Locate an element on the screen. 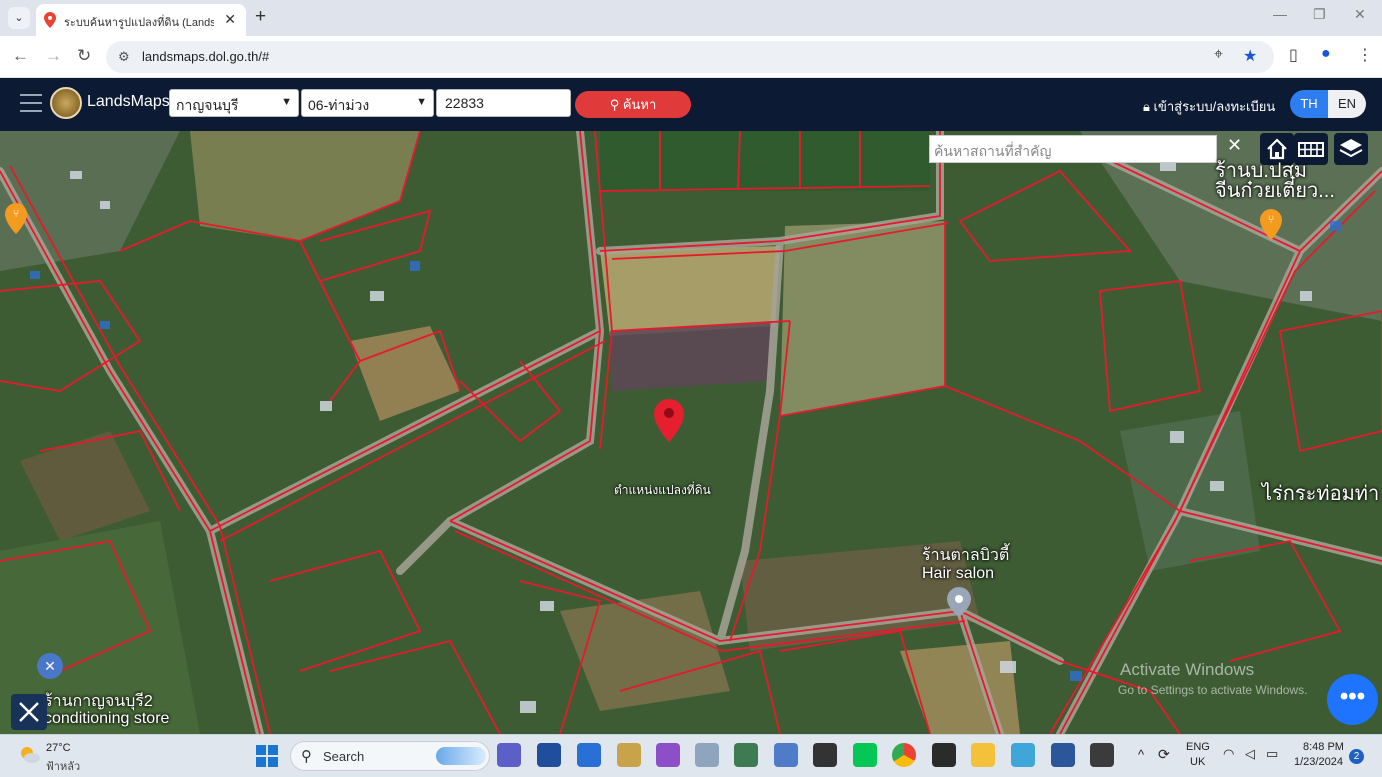 Image resolution: width=1382 pixels, height=777 pixels. lang-en-button: EN is located at coordinates (1347, 104).